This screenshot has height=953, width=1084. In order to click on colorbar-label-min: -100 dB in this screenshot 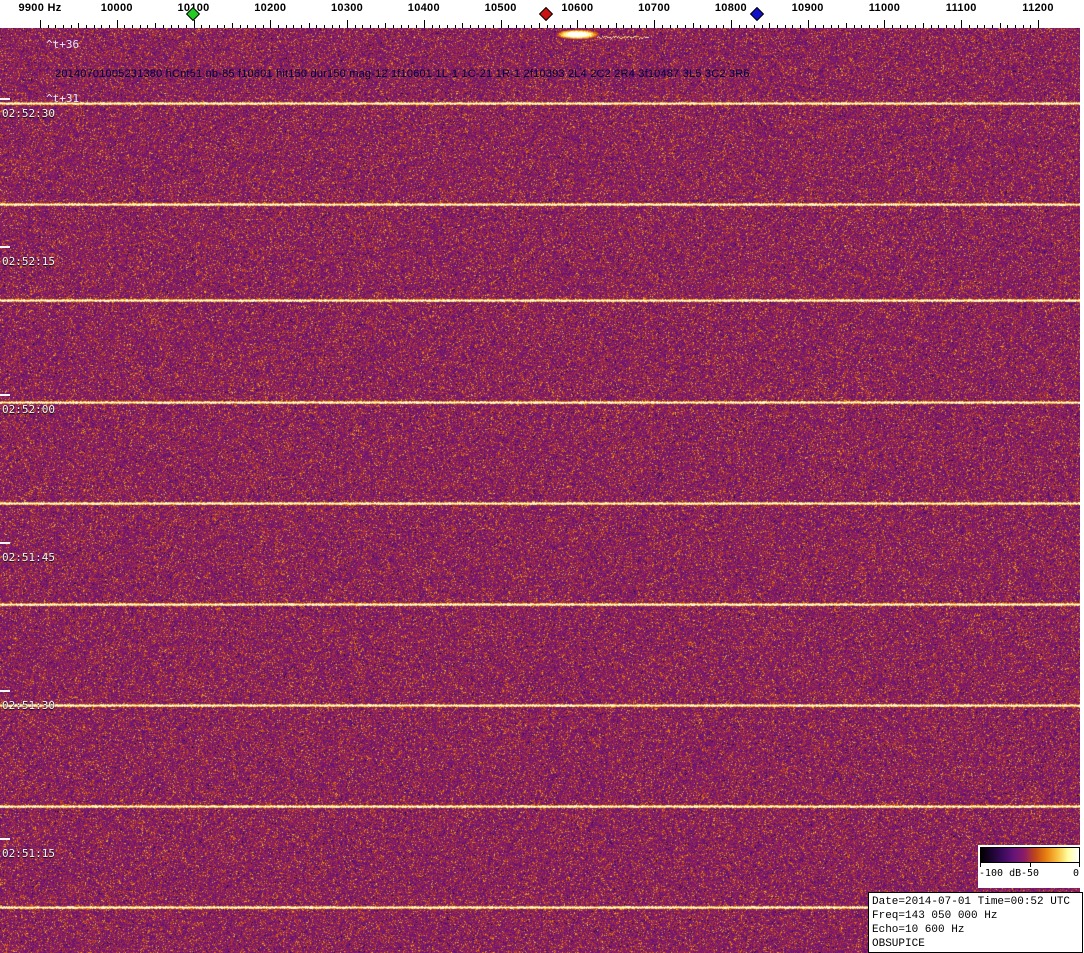, I will do `click(1000, 873)`.